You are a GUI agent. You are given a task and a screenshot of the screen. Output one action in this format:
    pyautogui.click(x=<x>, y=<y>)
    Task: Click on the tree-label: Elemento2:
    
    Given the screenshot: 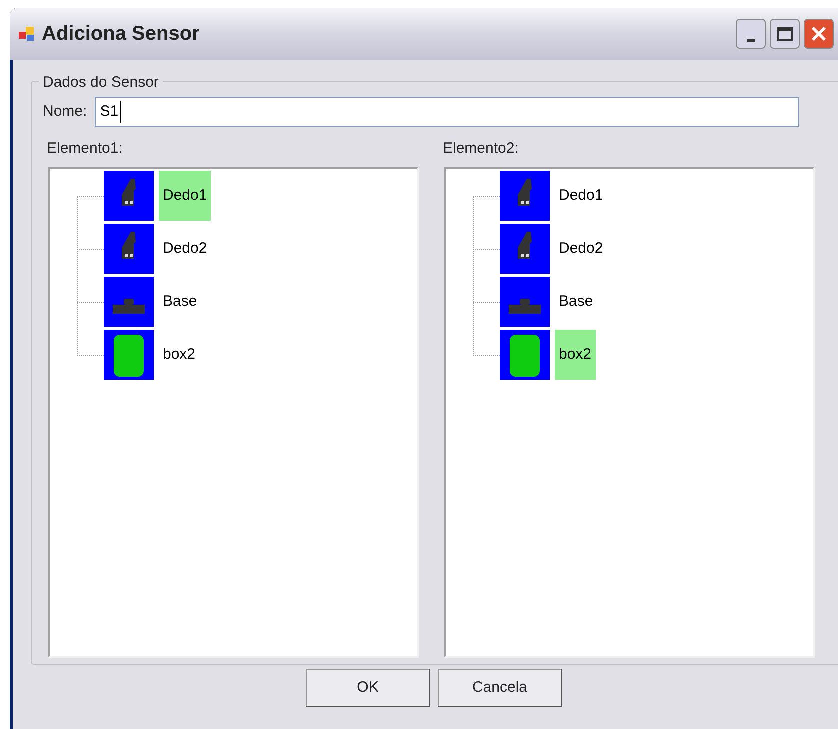 What is the action you would take?
    pyautogui.click(x=481, y=149)
    